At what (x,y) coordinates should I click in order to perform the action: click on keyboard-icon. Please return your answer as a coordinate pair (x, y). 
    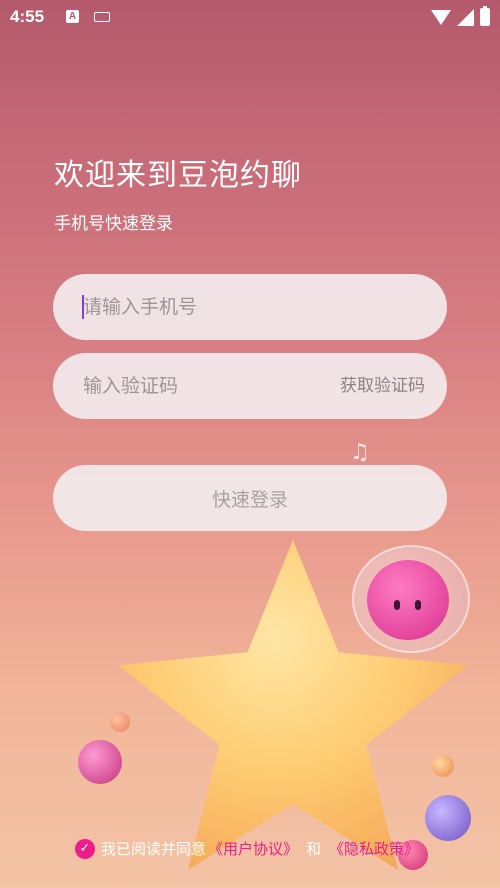
    Looking at the image, I should click on (102, 17).